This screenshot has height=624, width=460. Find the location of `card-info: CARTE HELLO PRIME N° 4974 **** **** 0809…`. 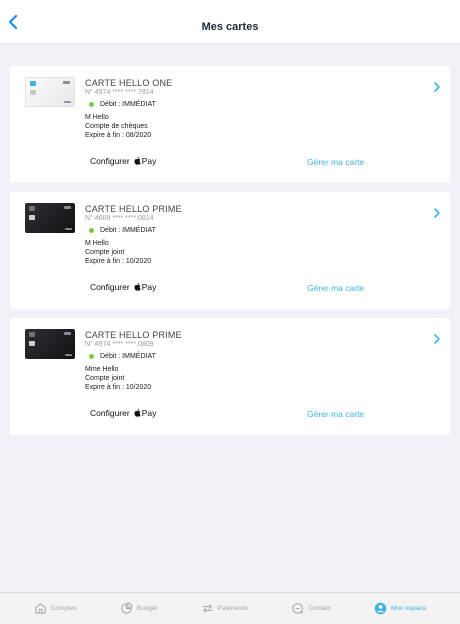

card-info: CARTE HELLO PRIME N° 4974 **** **** 0809… is located at coordinates (210, 360).